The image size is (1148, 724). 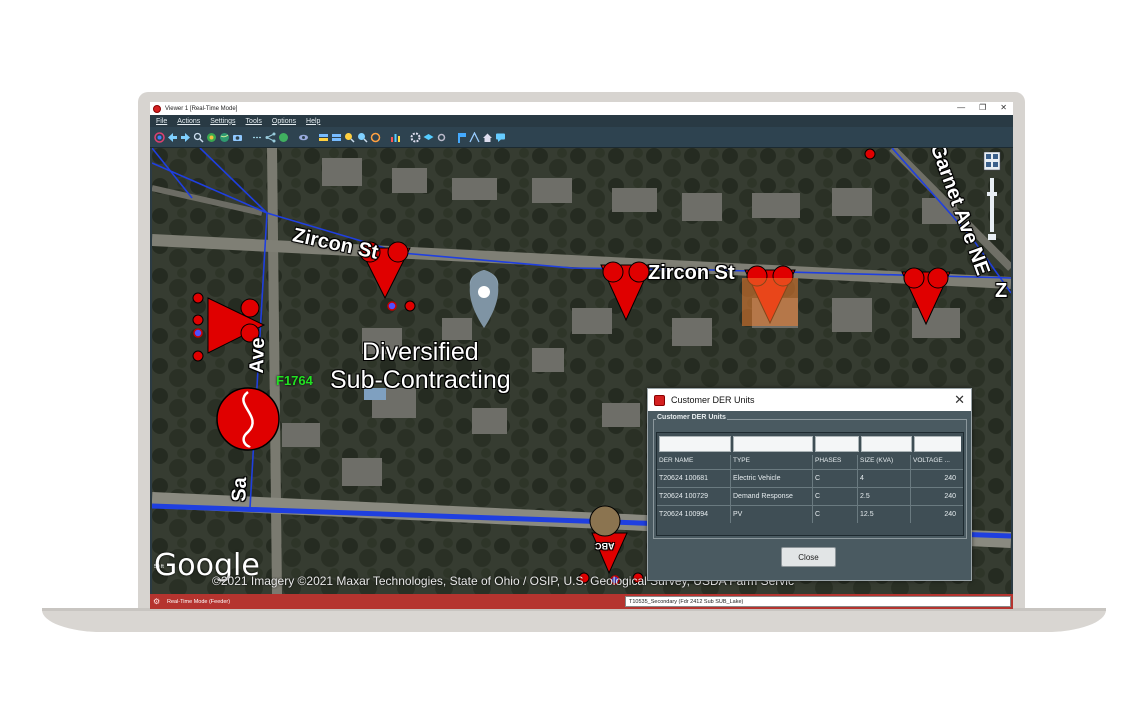 I want to click on phases-filter-input, so click(x=836, y=444).